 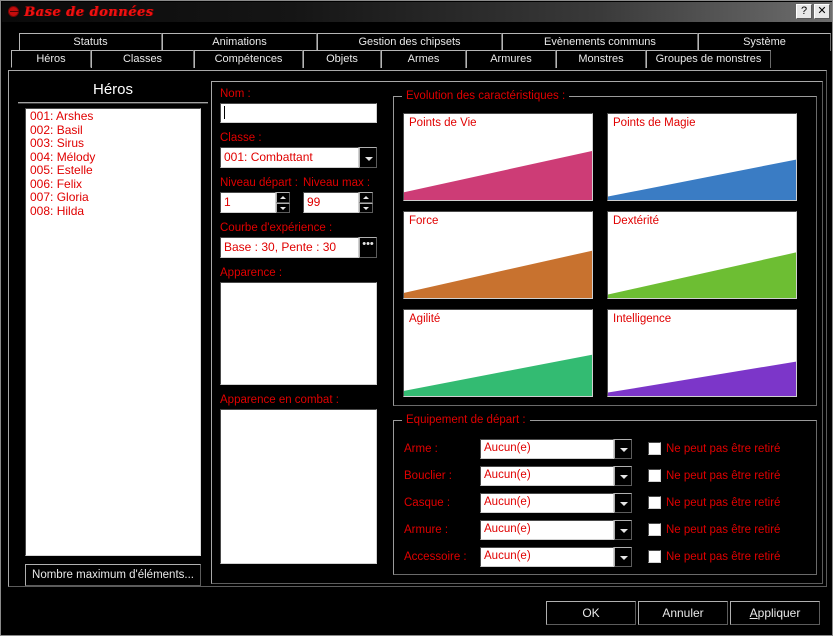 I want to click on stat-graph: Agilité, so click(x=498, y=353).